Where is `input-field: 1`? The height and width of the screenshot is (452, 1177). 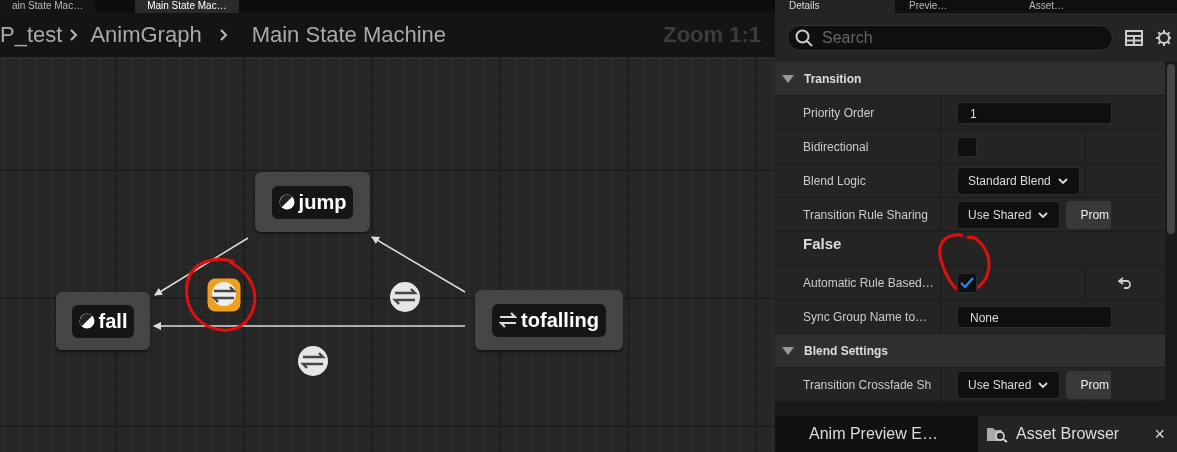 input-field: 1 is located at coordinates (1034, 112).